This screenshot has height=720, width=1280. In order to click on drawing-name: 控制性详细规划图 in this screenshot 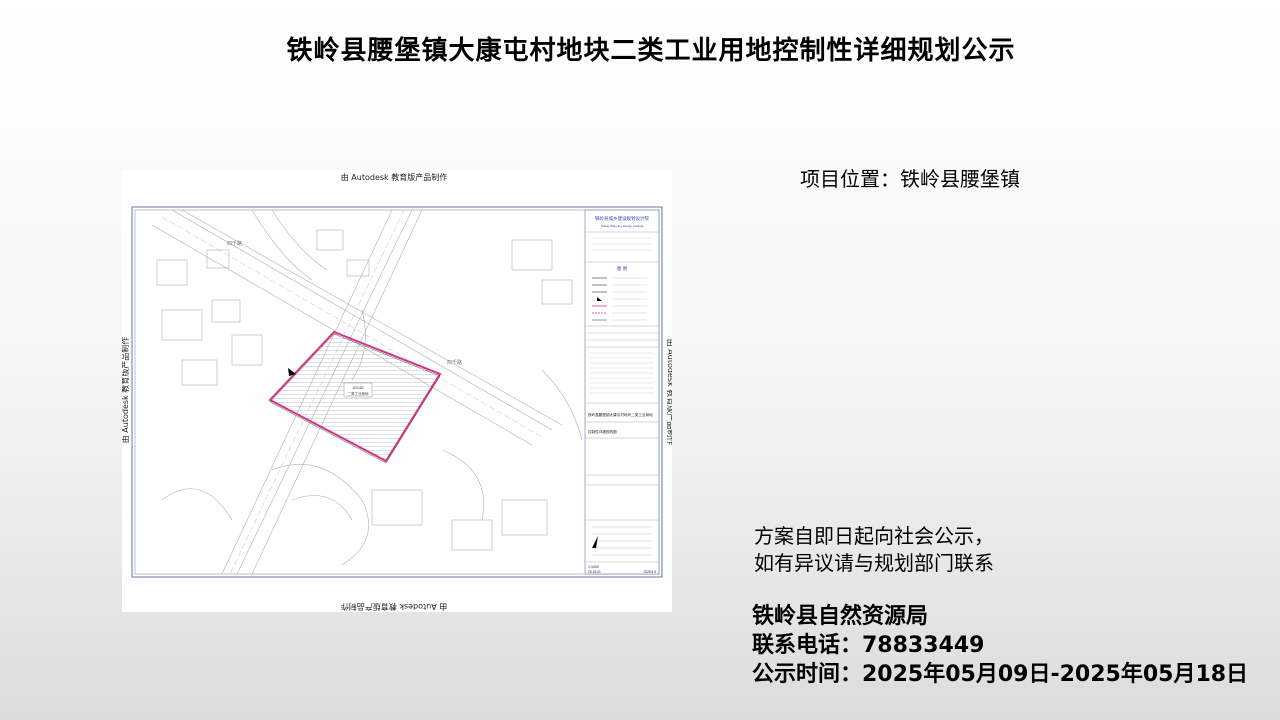, I will do `click(602, 431)`.